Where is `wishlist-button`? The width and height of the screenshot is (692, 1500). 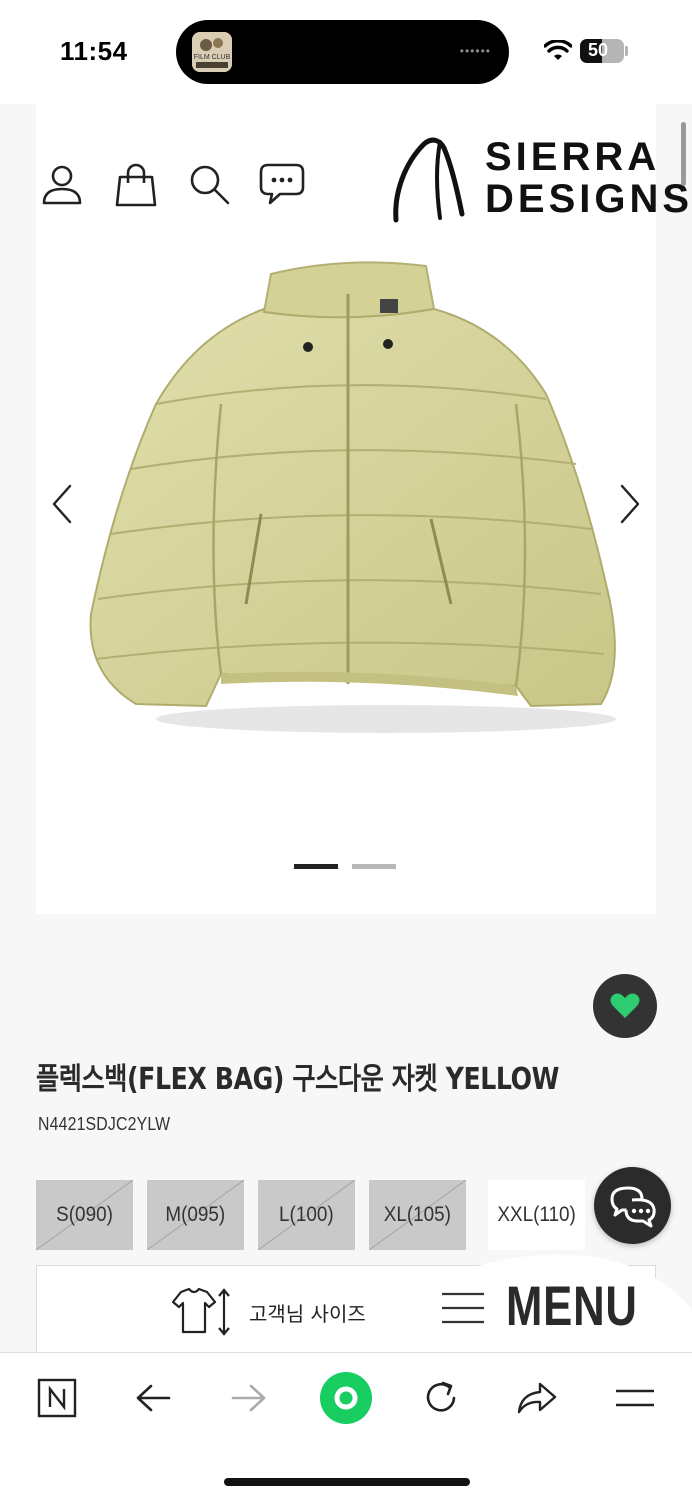 wishlist-button is located at coordinates (625, 1006).